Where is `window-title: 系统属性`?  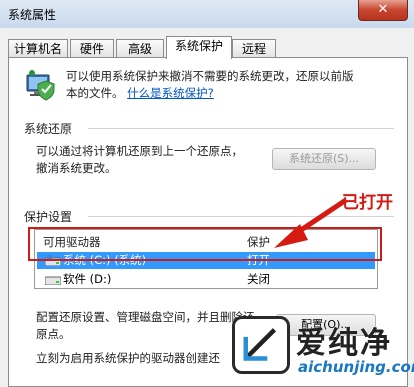
window-title: 系统属性 is located at coordinates (32, 15).